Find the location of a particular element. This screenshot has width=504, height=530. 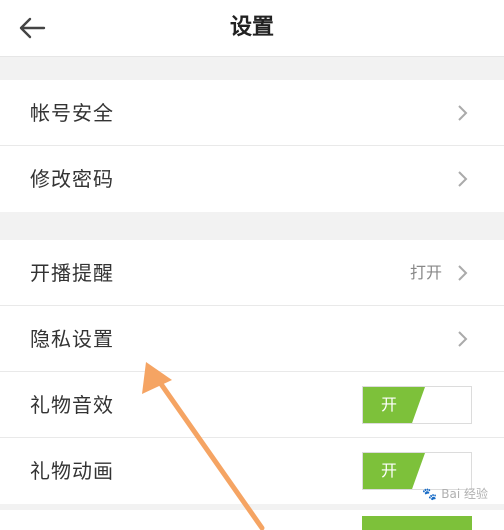

page-title: 设置 is located at coordinates (251, 27).